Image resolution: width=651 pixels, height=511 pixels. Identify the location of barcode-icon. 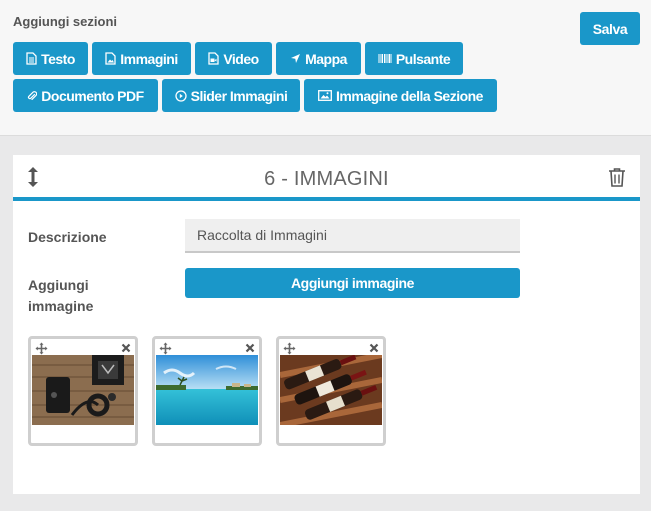
(385, 58).